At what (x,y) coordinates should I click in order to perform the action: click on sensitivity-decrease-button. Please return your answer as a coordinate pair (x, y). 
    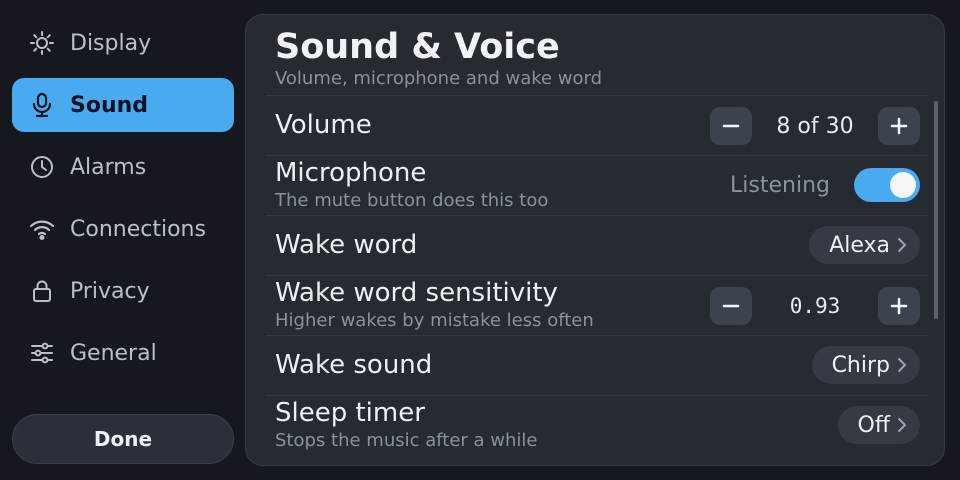
    Looking at the image, I should click on (731, 306).